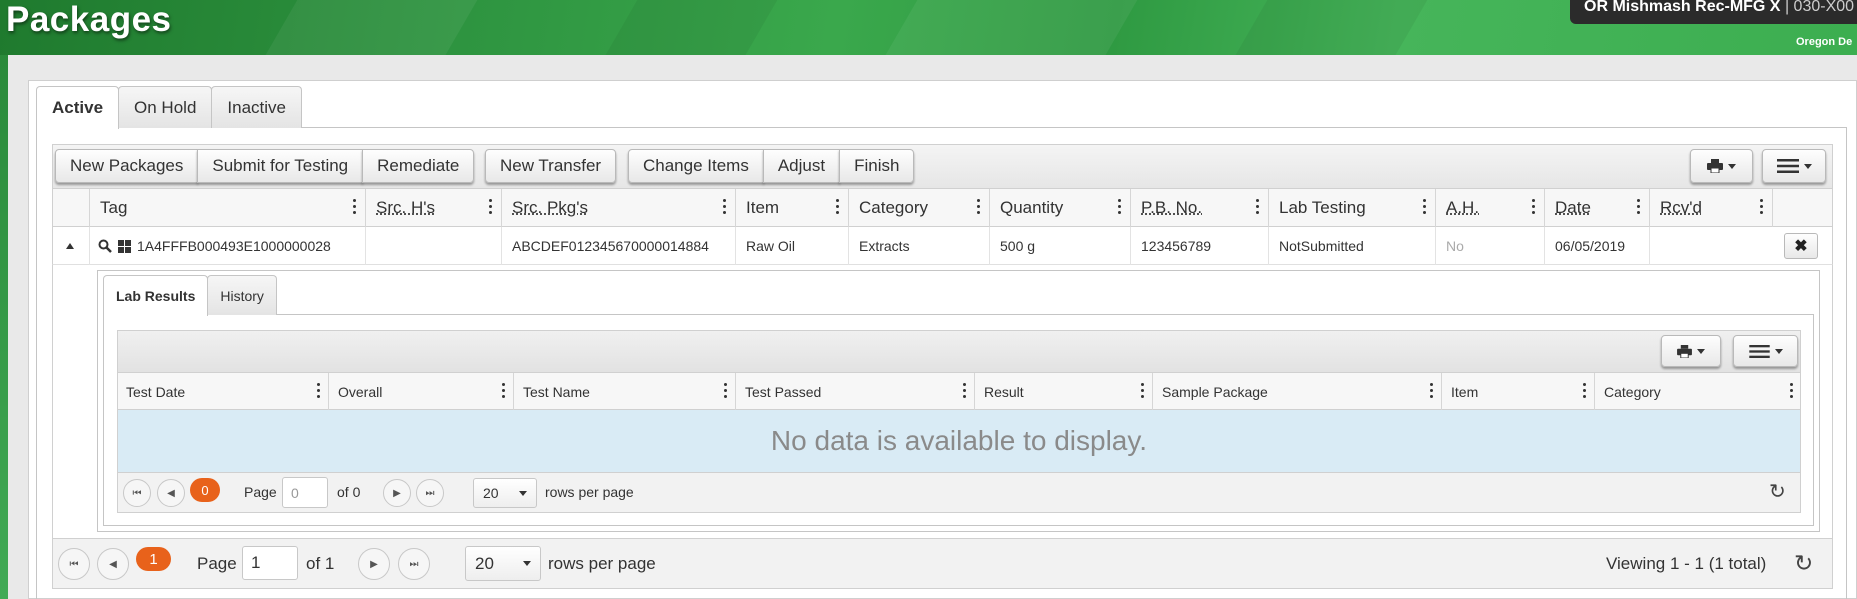  What do you see at coordinates (763, 207) in the screenshot?
I see `column-label: Item` at bounding box center [763, 207].